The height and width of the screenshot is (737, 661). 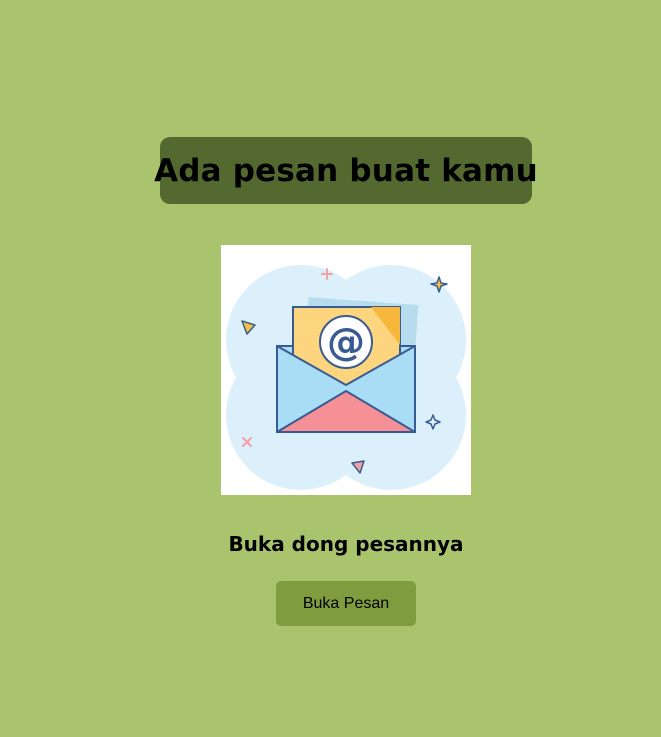 What do you see at coordinates (346, 544) in the screenshot?
I see `subtitle: Buka dong pesannya` at bounding box center [346, 544].